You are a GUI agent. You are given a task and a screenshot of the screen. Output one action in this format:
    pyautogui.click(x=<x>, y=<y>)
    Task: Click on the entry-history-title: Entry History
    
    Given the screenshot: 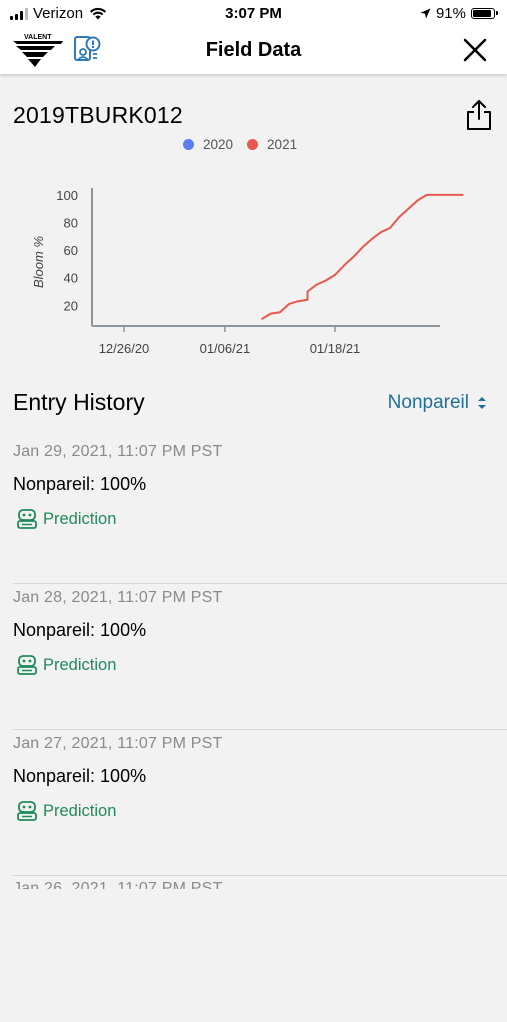 What is the action you would take?
    pyautogui.click(x=79, y=402)
    